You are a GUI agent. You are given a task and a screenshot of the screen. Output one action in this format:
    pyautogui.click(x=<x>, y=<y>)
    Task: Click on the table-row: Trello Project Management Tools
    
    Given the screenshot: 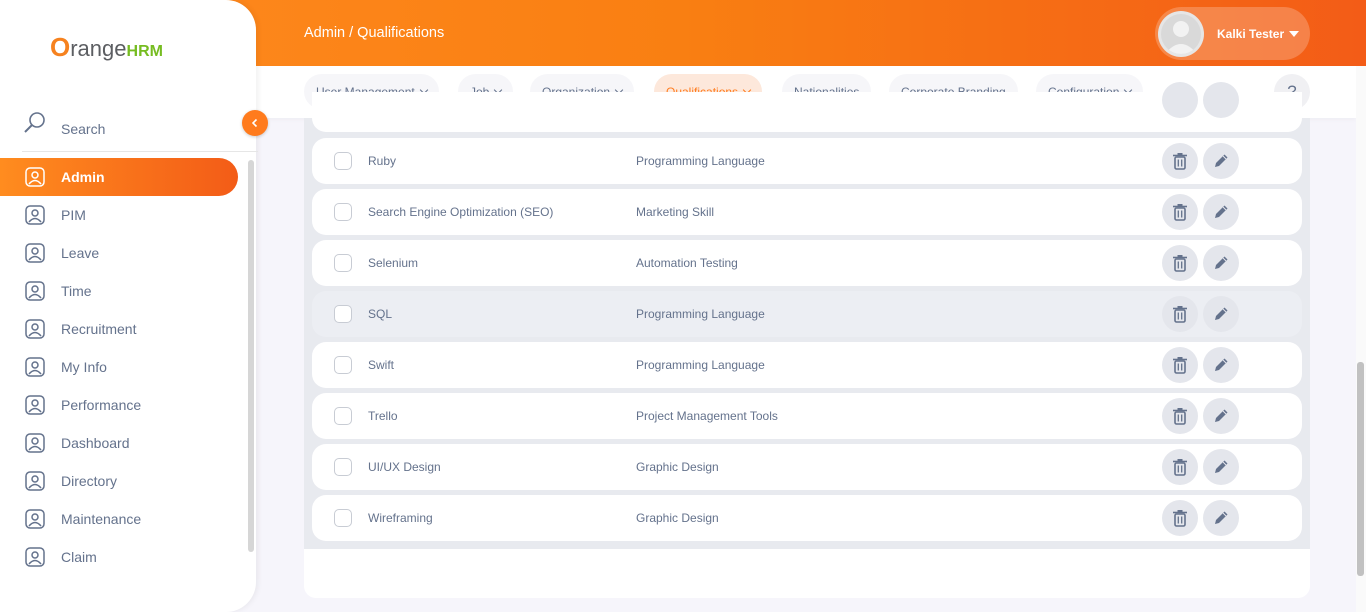 What is the action you would take?
    pyautogui.click(x=807, y=416)
    